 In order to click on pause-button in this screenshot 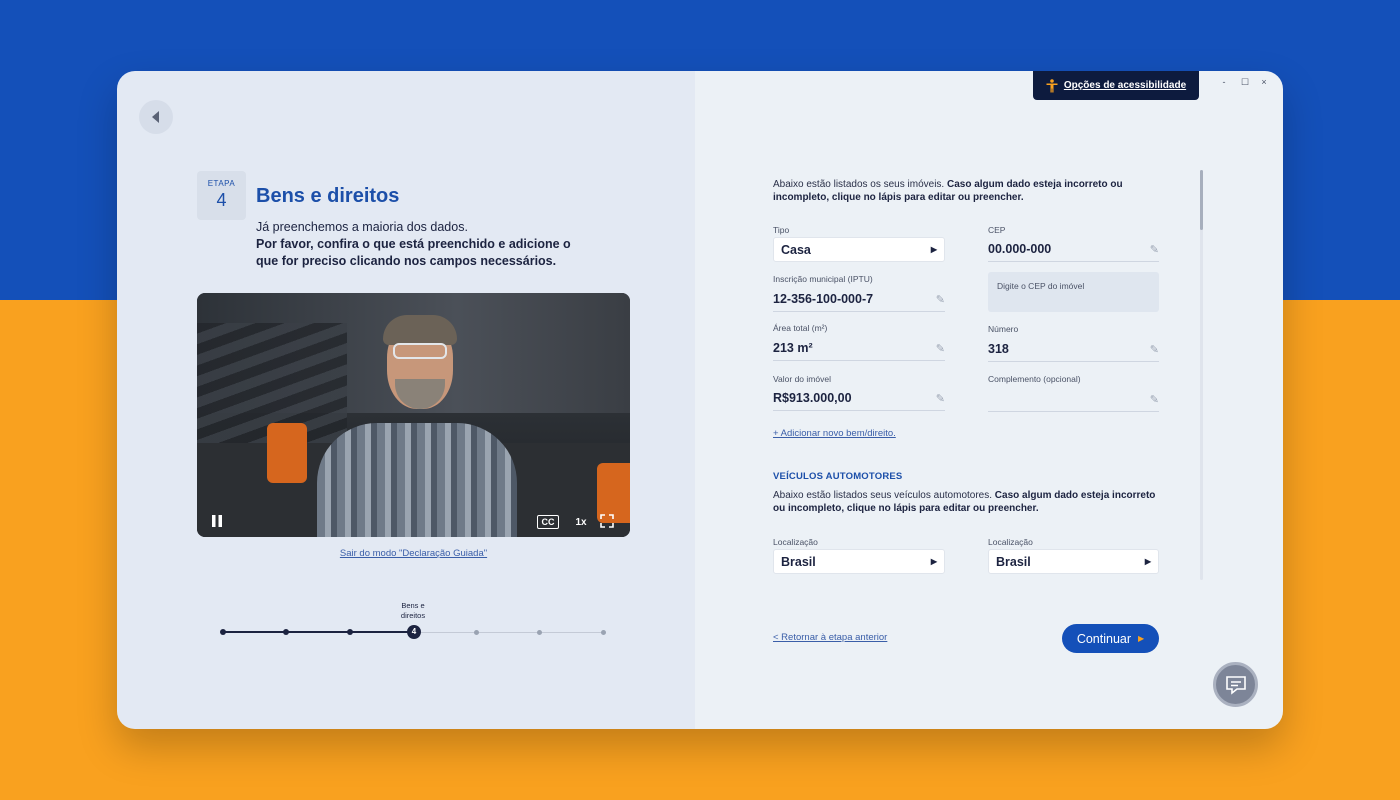, I will do `click(217, 521)`.